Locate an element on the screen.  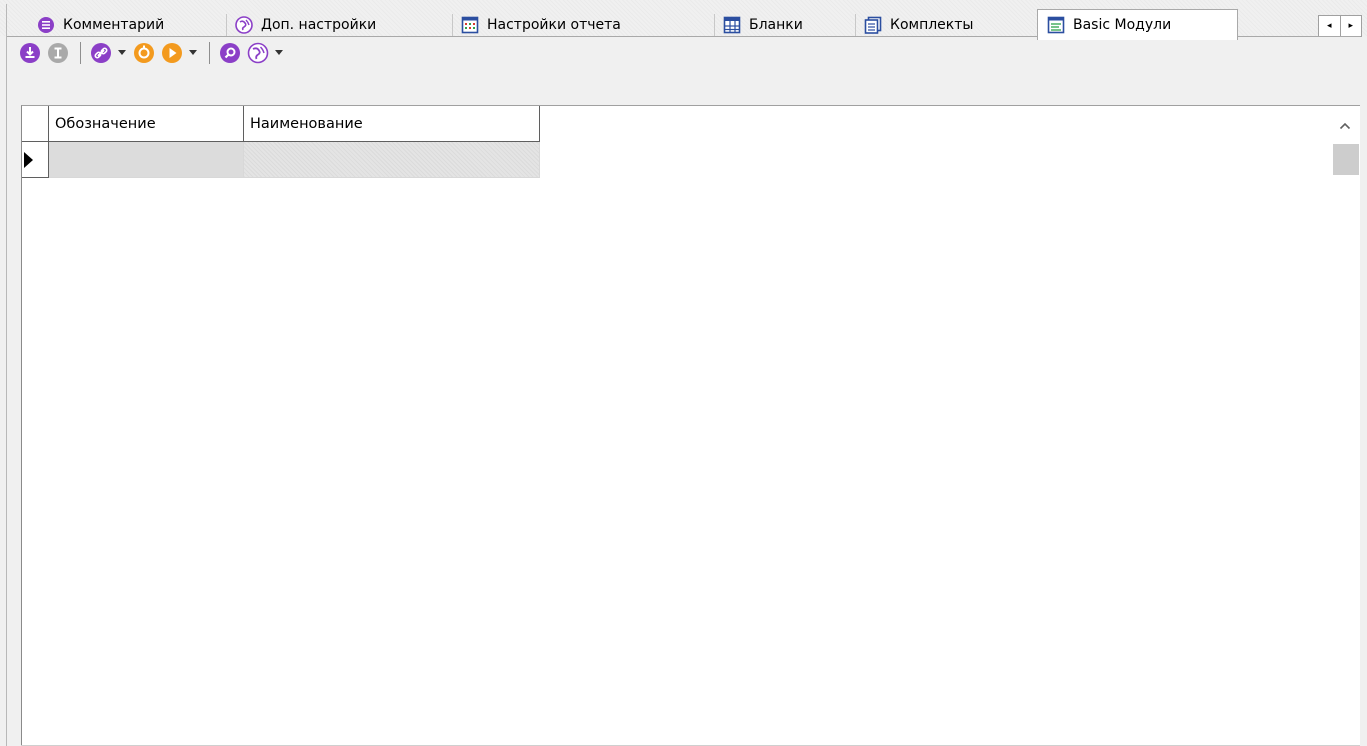
tab-label: Бланки is located at coordinates (776, 25).